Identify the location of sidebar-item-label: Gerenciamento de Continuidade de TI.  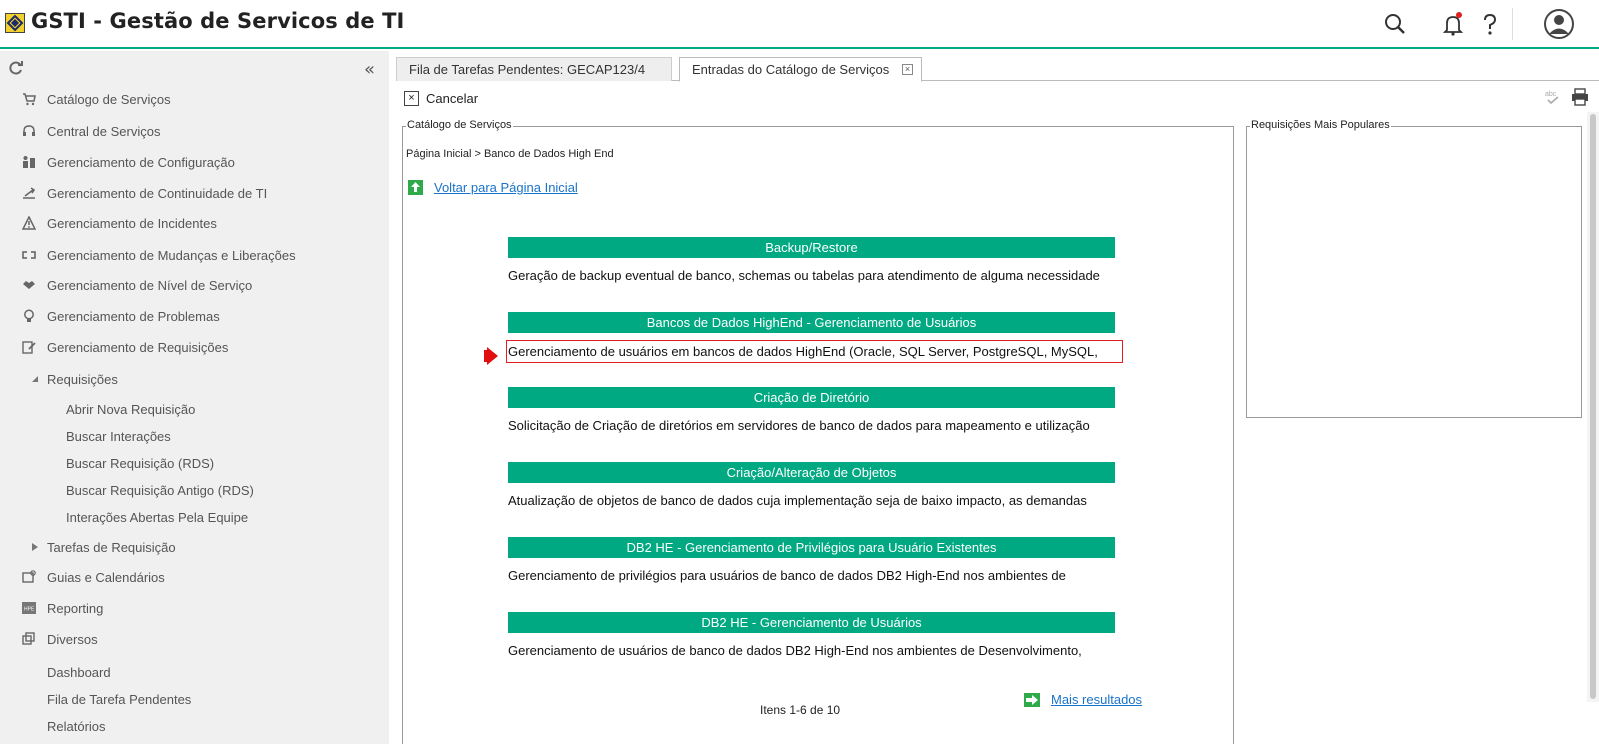
(157, 193).